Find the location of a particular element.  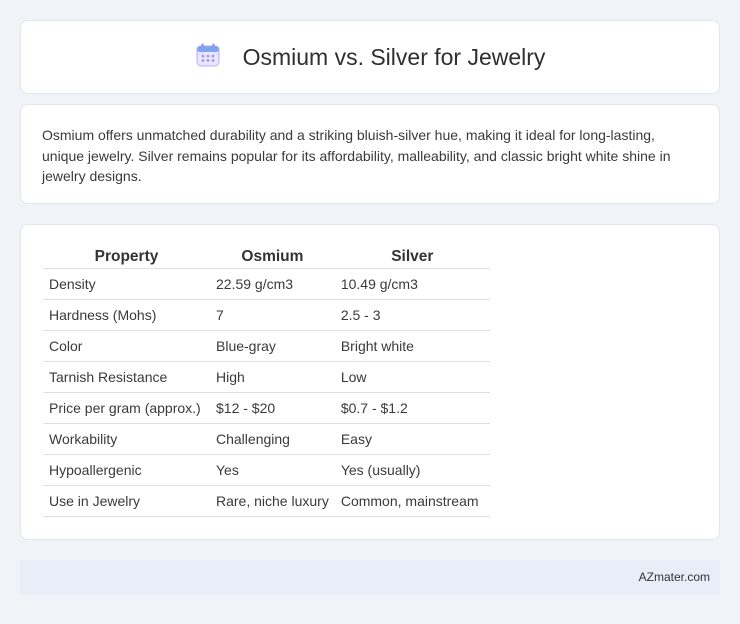

cell-property: Hypoallergenic is located at coordinates (126, 470).